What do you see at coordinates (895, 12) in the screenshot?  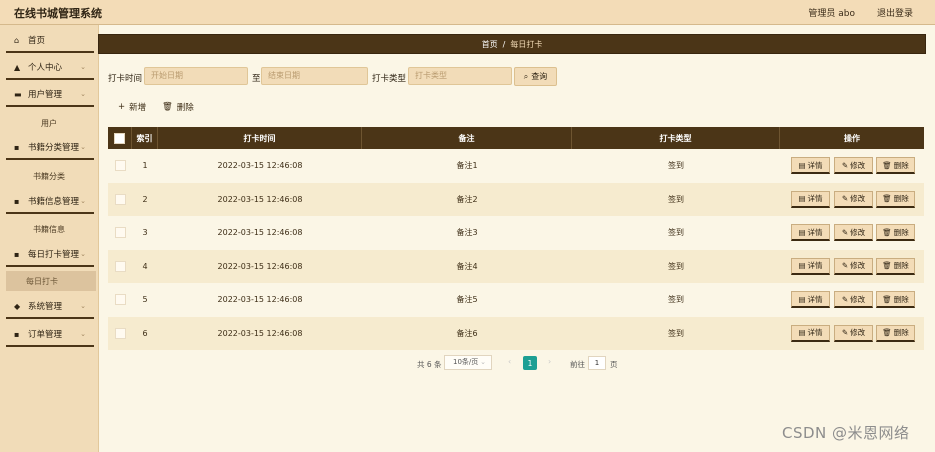 I see `logout-link: 退出登录` at bounding box center [895, 12].